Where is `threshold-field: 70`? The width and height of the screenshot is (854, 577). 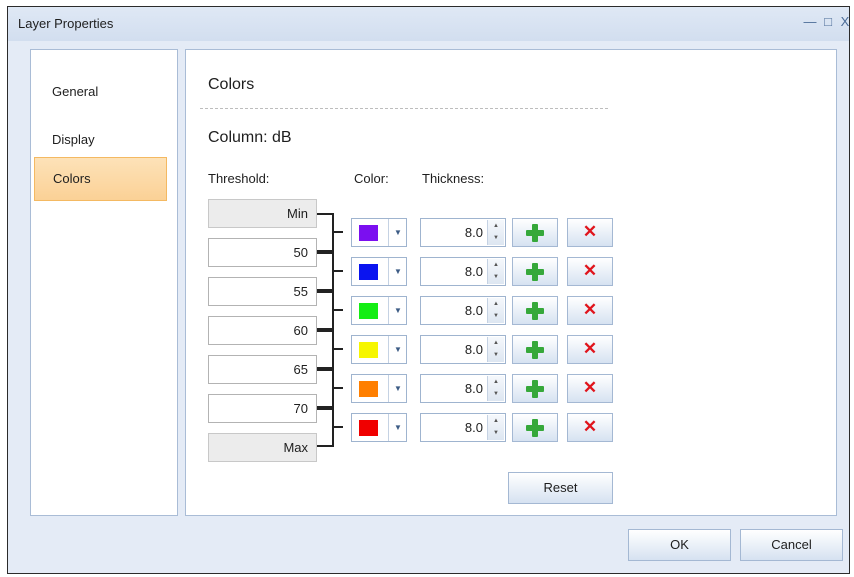 threshold-field: 70 is located at coordinates (262, 408).